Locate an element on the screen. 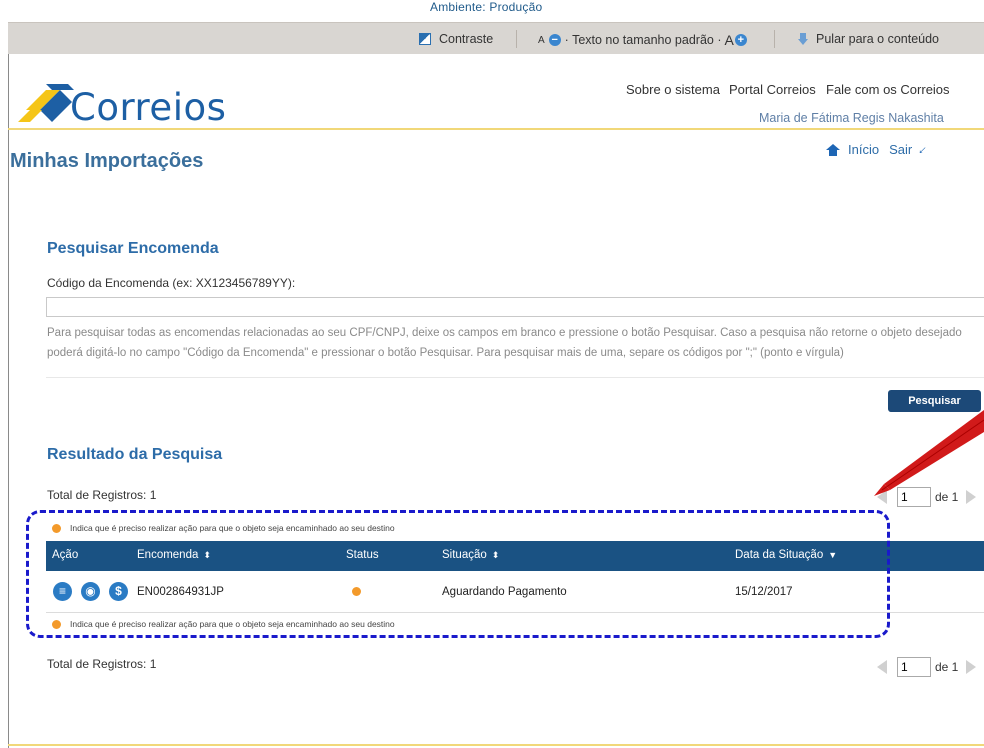 This screenshot has width=984, height=748. environment-strip: Ambiente: Produção is located at coordinates (492, 11).